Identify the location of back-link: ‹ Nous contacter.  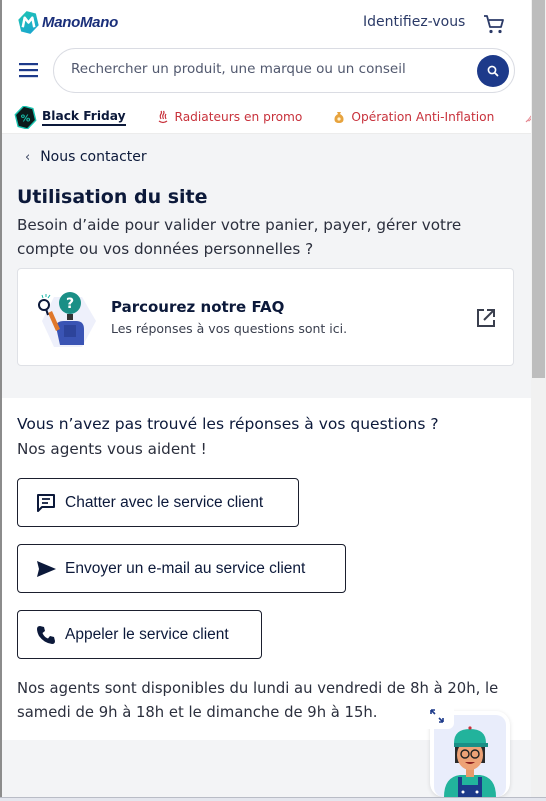
(86, 157).